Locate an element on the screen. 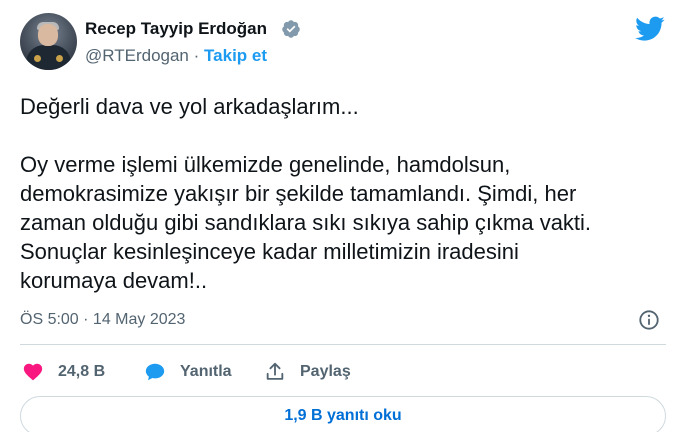  like-button: 24,8 B is located at coordinates (63, 372).